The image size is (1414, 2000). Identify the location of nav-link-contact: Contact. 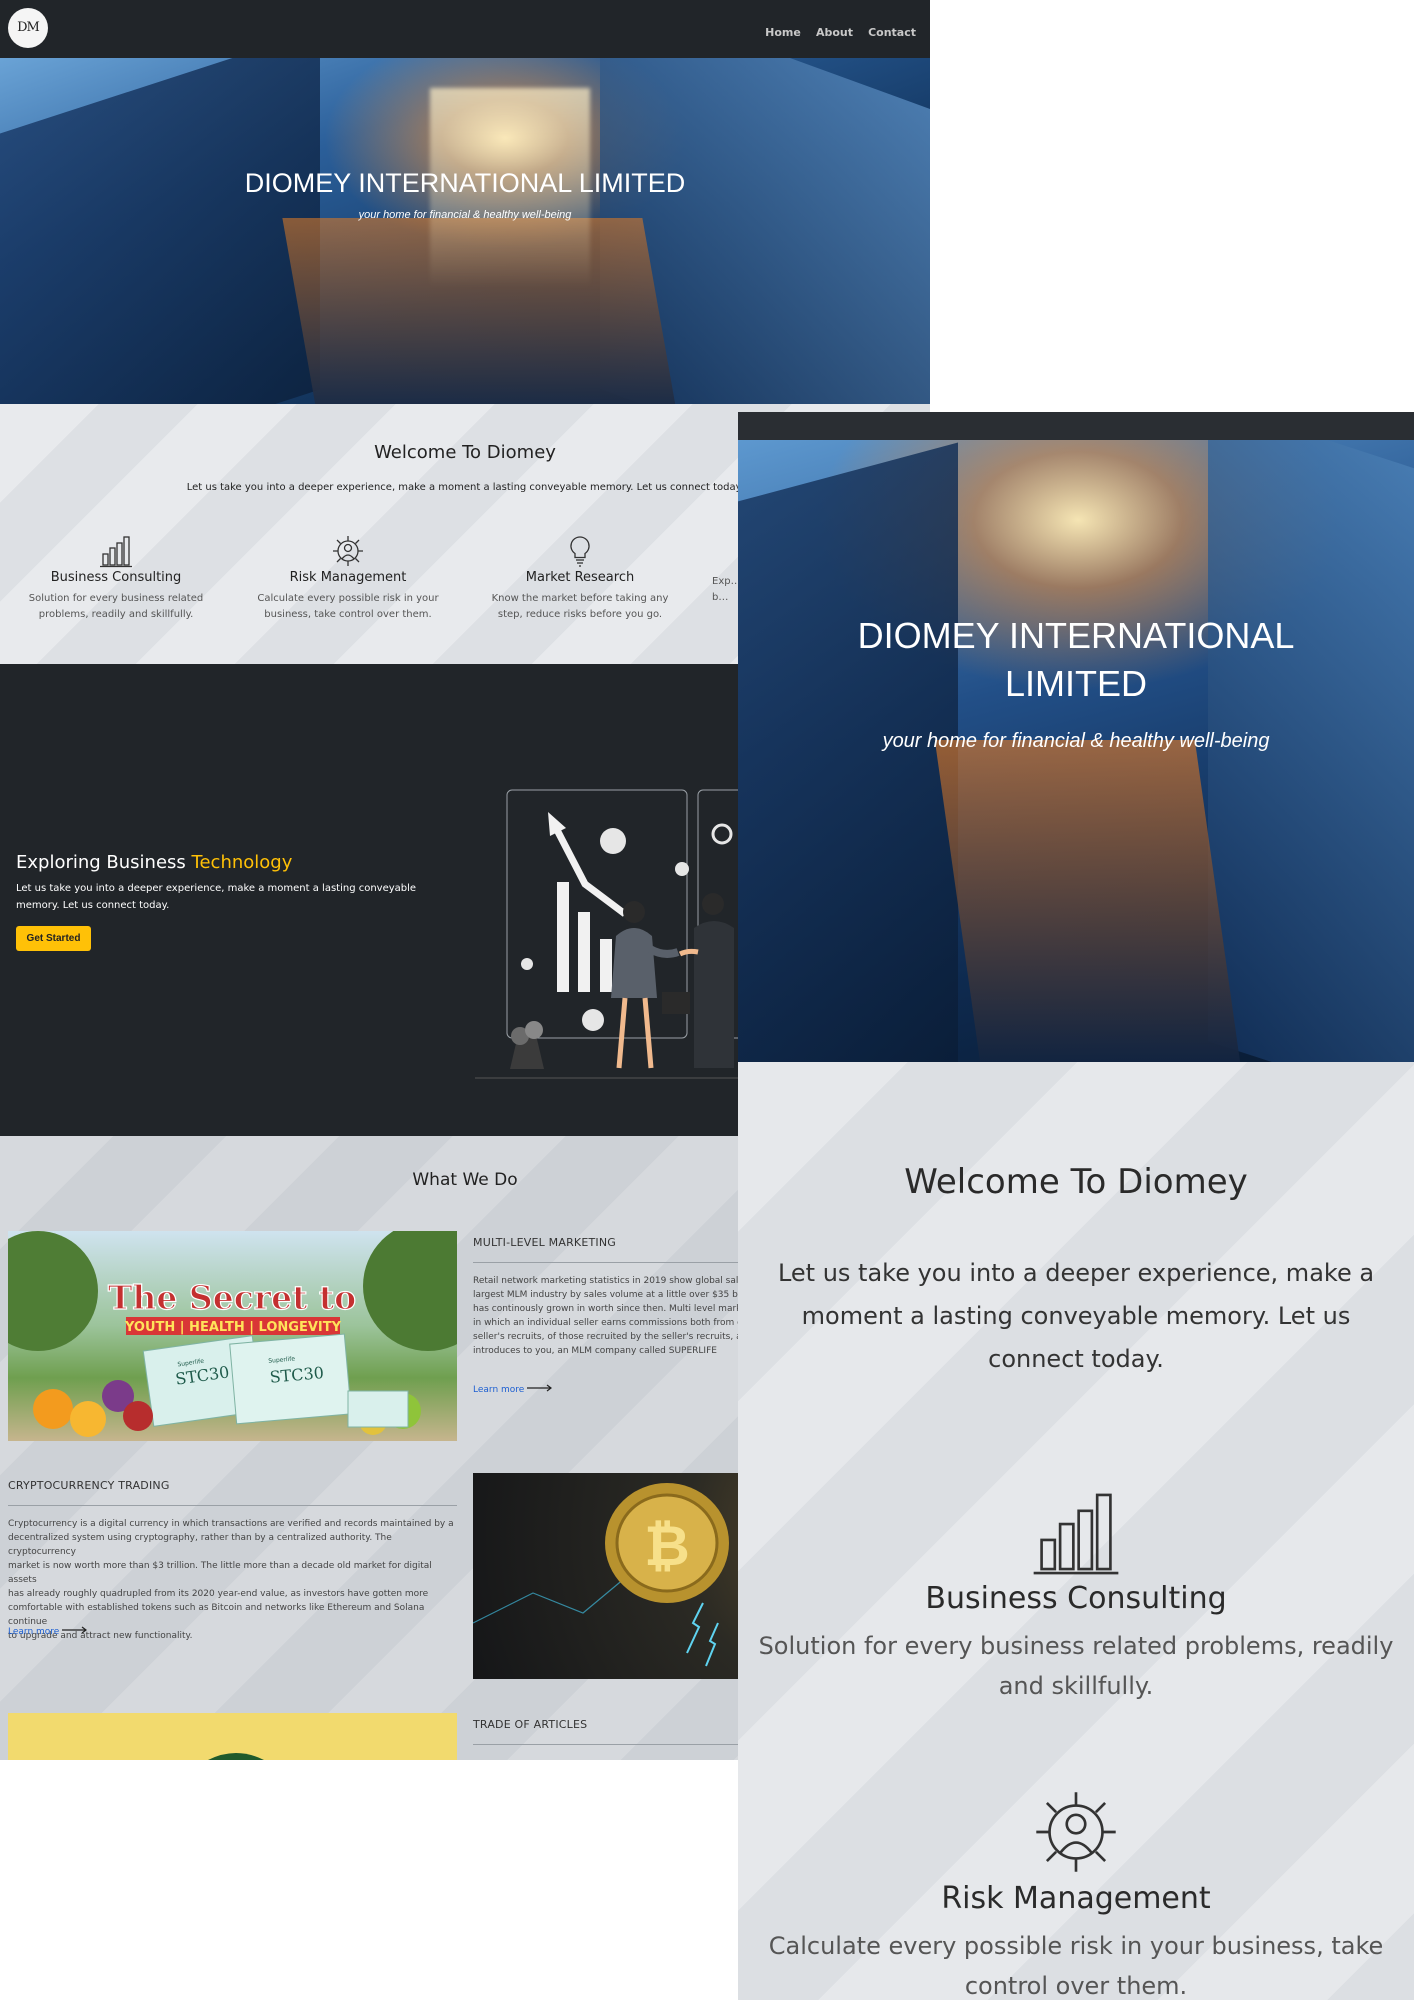
(892, 32).